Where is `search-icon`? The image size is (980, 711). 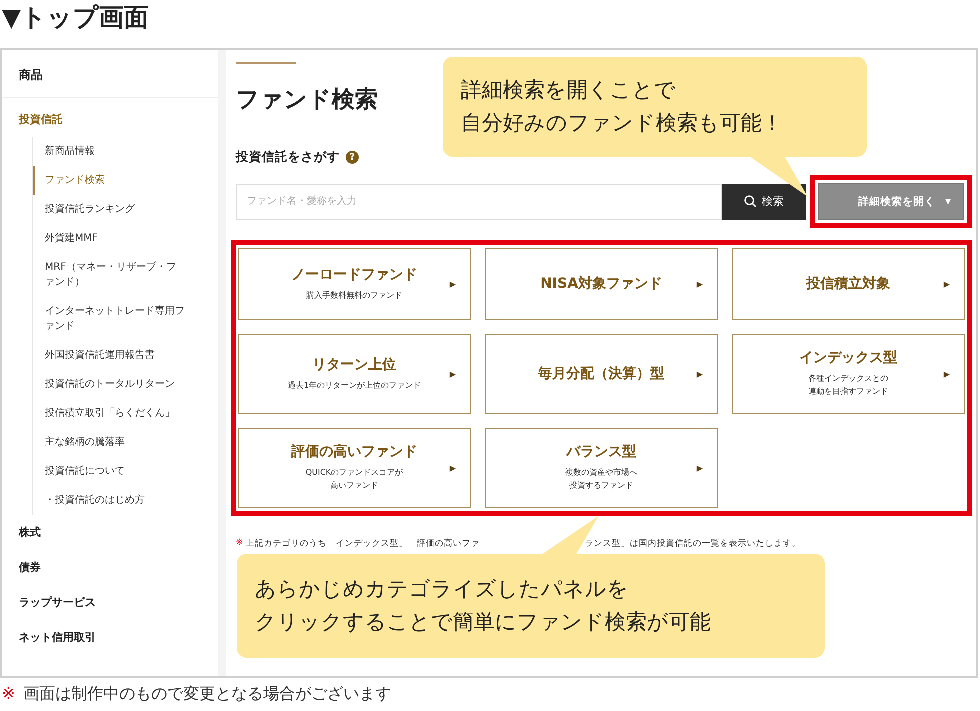 search-icon is located at coordinates (750, 201).